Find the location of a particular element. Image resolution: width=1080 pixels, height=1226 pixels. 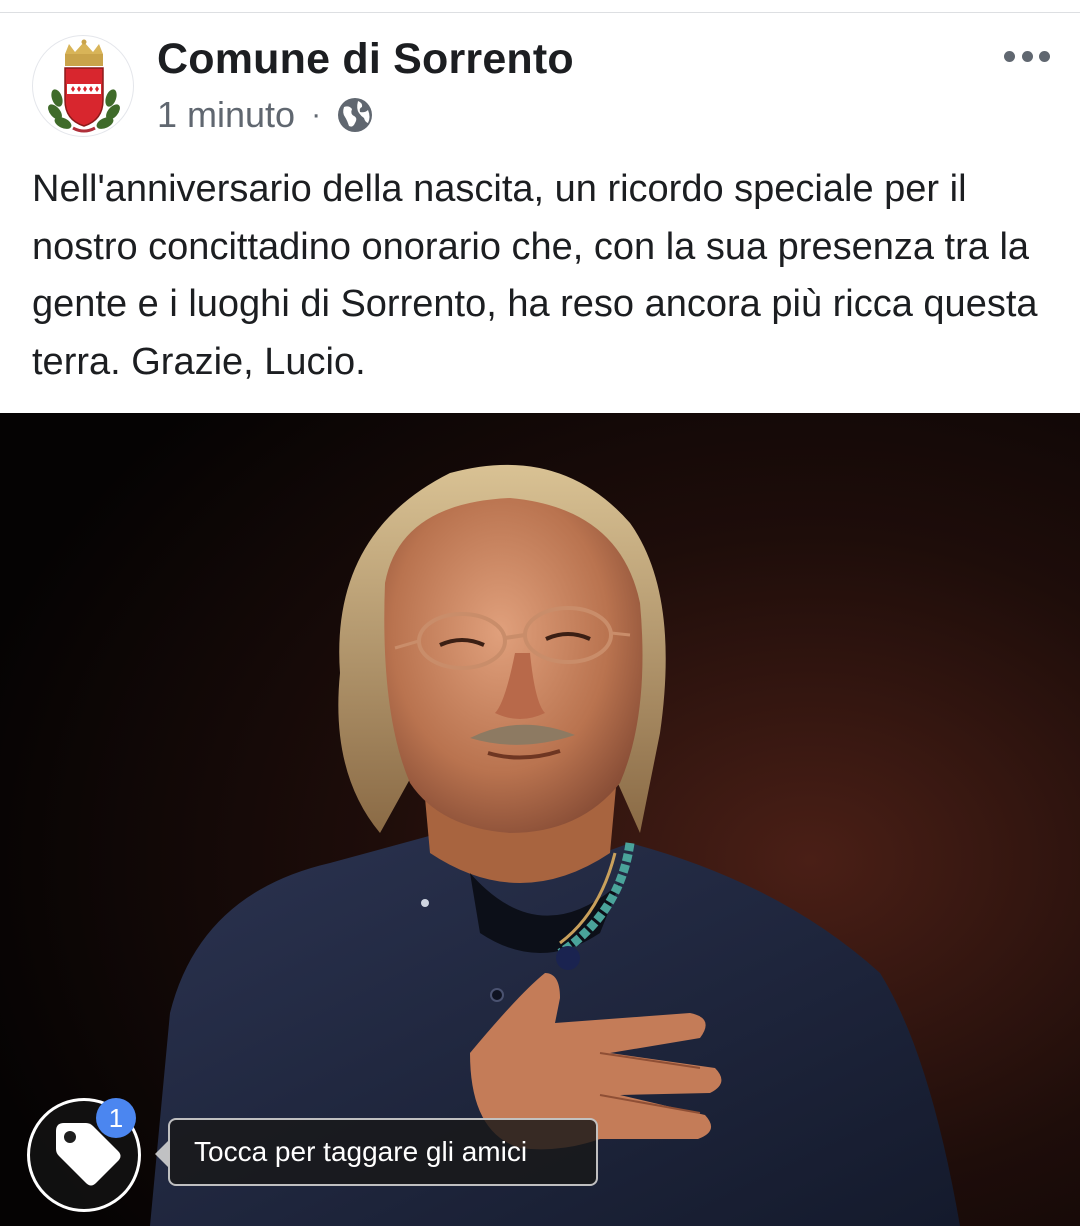

globe-icon is located at coordinates (355, 115).